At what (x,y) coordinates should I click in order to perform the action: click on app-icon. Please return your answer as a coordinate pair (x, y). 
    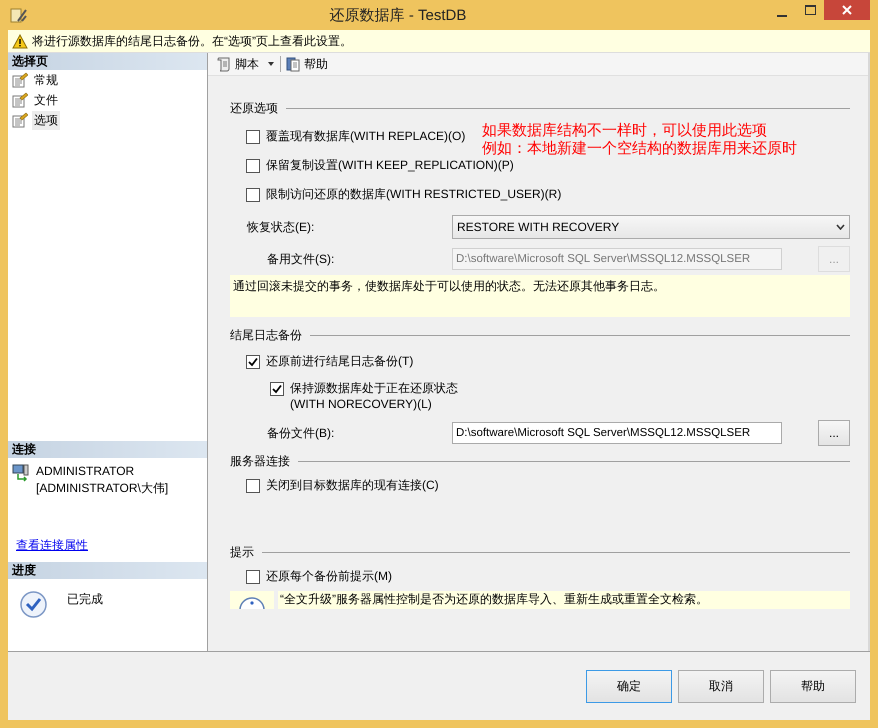
    Looking at the image, I should click on (19, 15).